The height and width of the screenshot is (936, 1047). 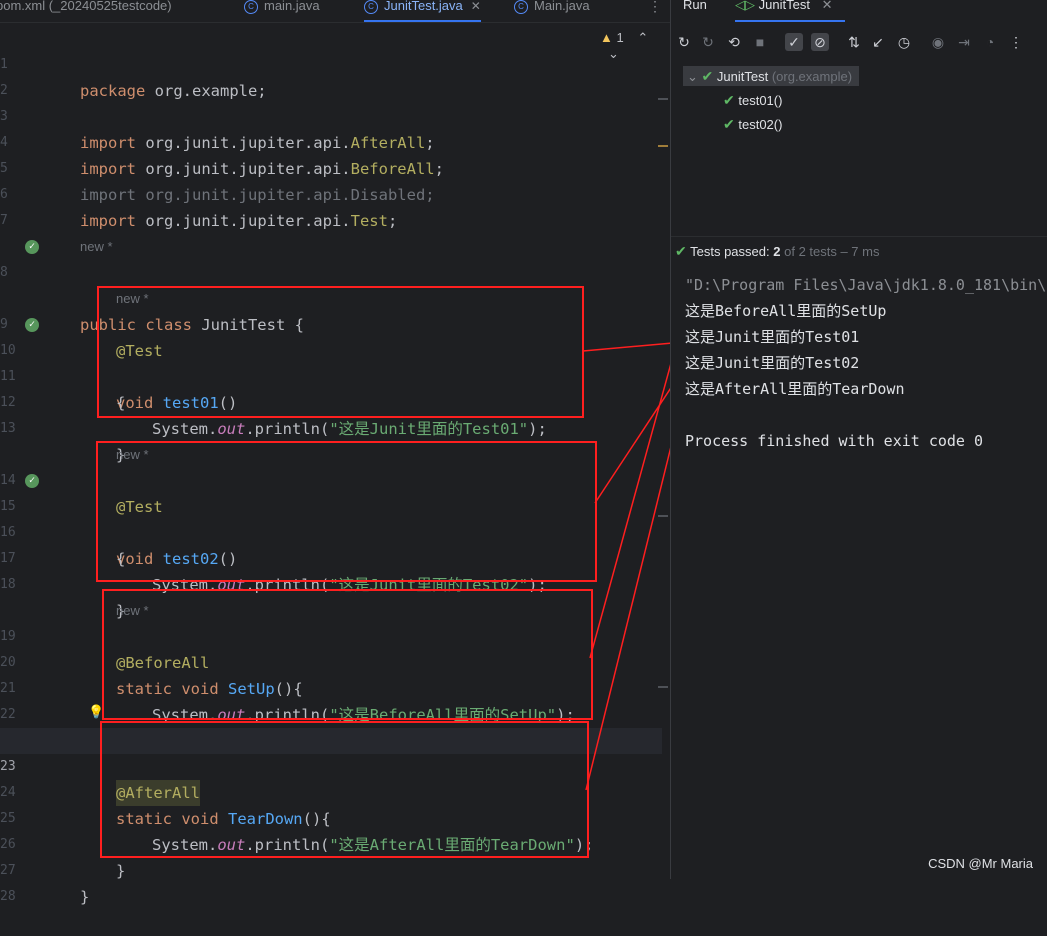 I want to click on coverage-icon: ◔, so click(x=990, y=42).